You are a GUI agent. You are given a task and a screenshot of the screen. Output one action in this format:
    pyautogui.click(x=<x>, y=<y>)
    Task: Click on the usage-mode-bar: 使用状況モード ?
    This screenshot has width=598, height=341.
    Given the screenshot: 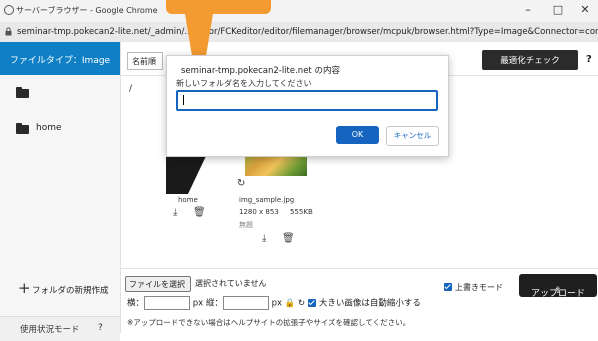 What is the action you would take?
    pyautogui.click(x=60, y=328)
    